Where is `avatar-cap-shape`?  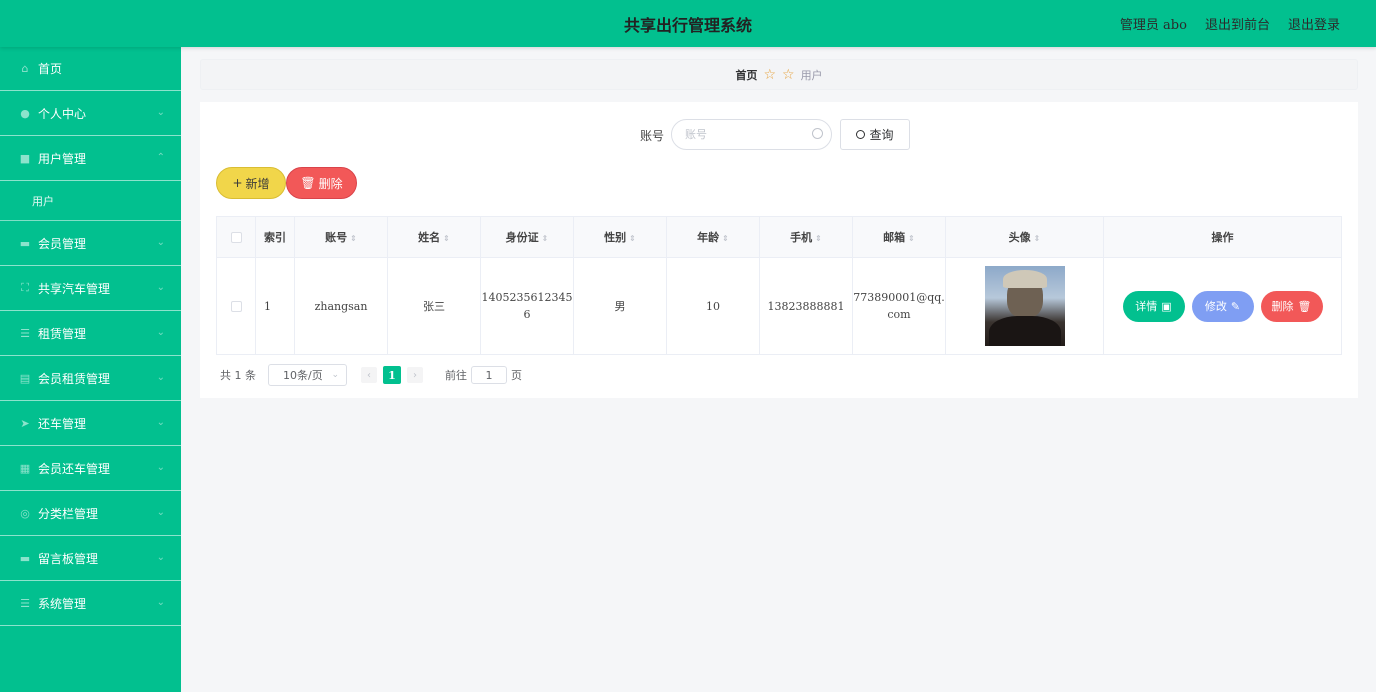
avatar-cap-shape is located at coordinates (1024, 279).